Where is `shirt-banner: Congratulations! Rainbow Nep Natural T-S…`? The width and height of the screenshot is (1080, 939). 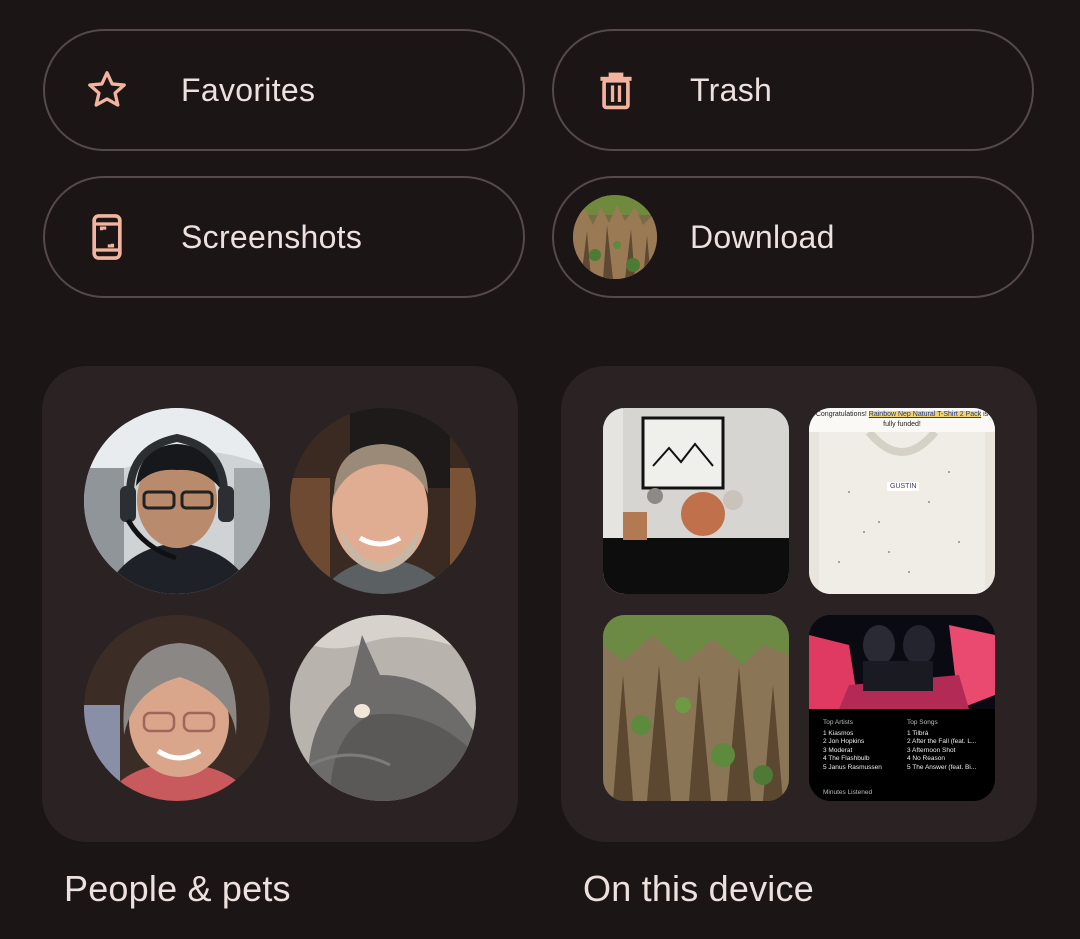
shirt-banner: Congratulations! Rainbow Nep Natural T-S… is located at coordinates (902, 420).